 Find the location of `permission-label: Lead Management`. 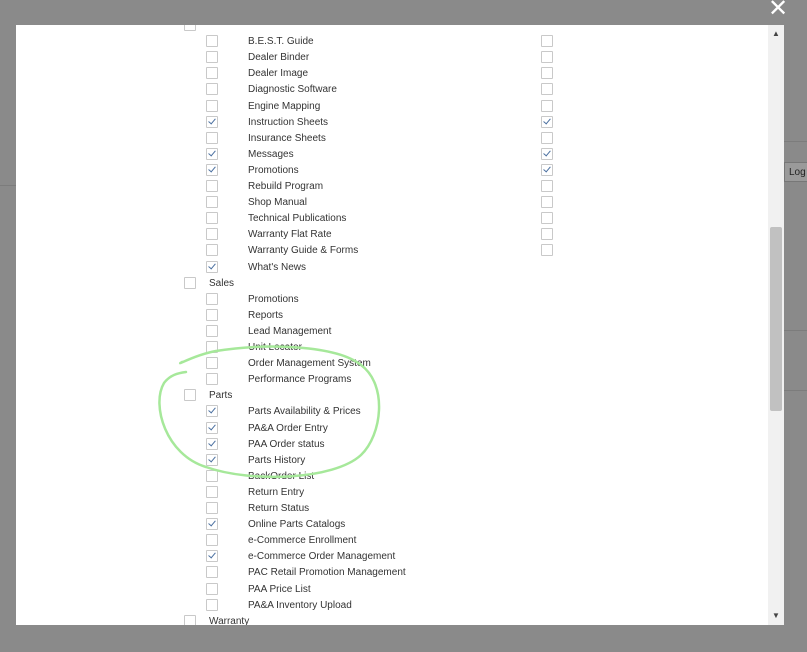

permission-label: Lead Management is located at coordinates (290, 331).